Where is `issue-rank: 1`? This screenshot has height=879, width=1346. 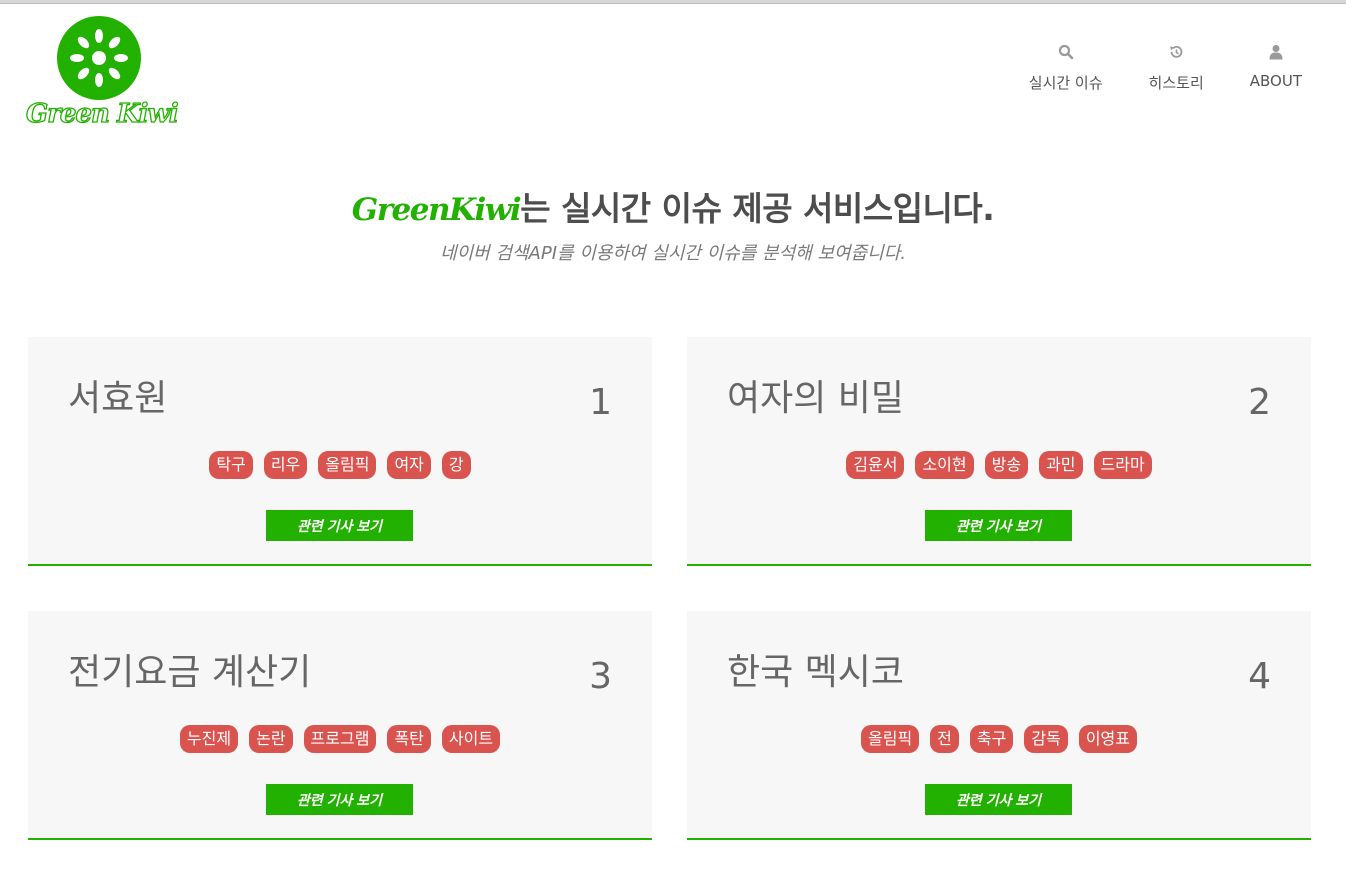
issue-rank: 1 is located at coordinates (600, 402).